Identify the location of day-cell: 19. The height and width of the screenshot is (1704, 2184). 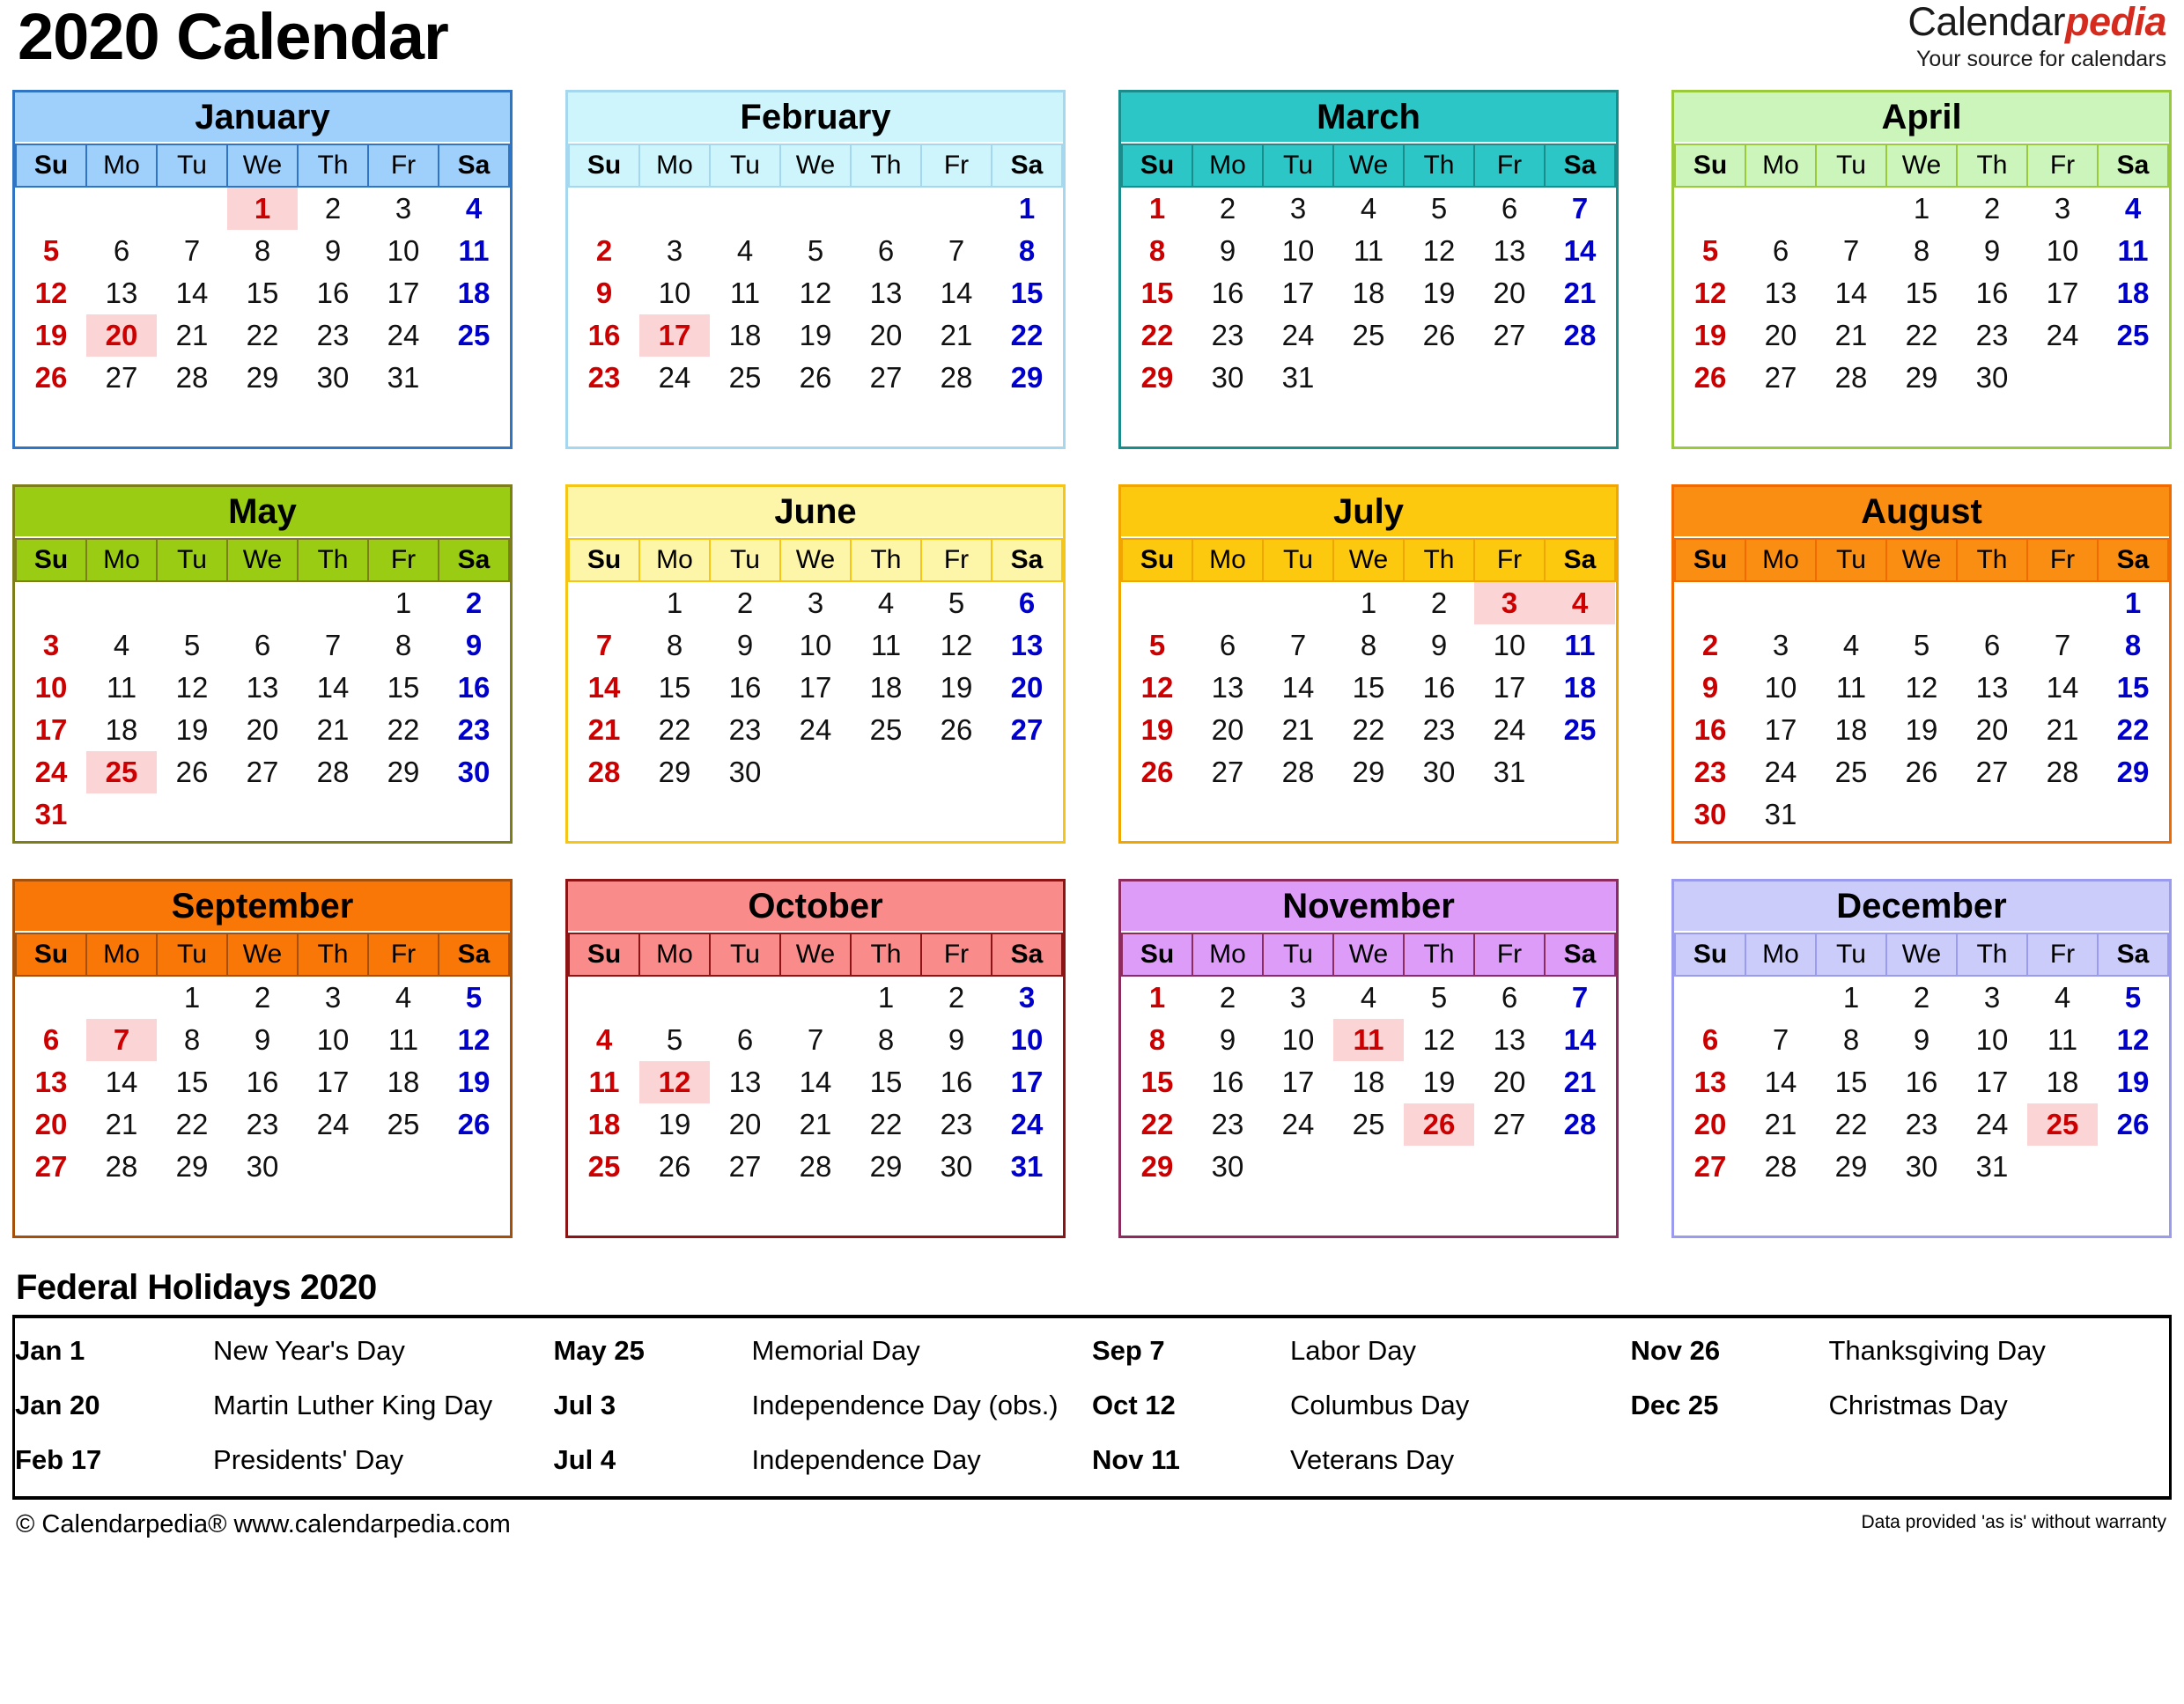
(674, 1124).